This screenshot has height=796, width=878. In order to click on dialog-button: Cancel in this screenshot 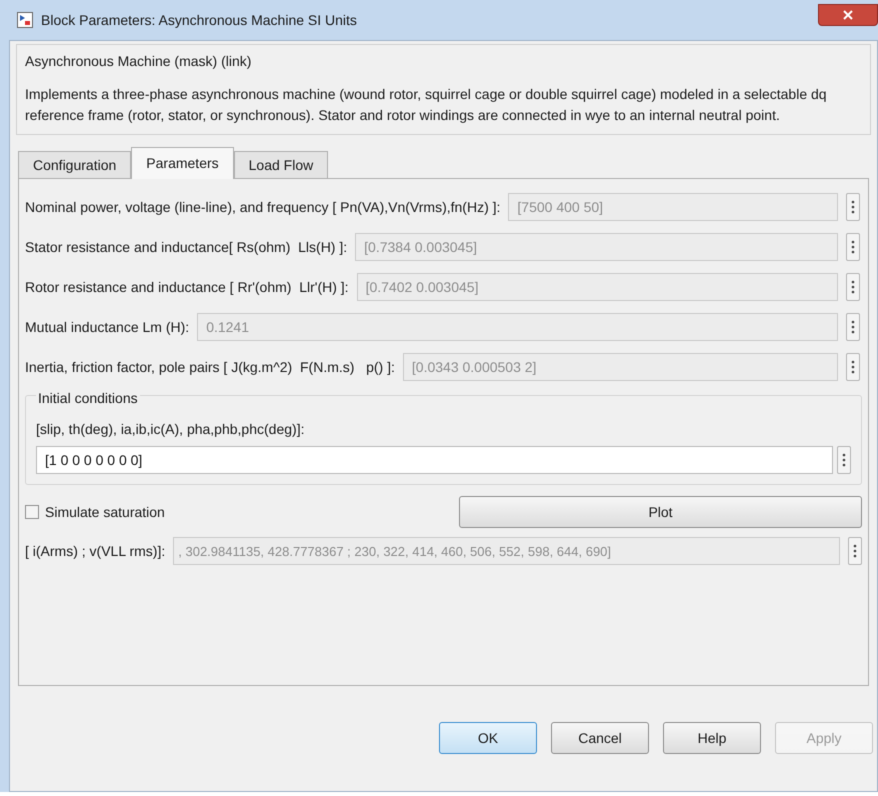, I will do `click(600, 738)`.